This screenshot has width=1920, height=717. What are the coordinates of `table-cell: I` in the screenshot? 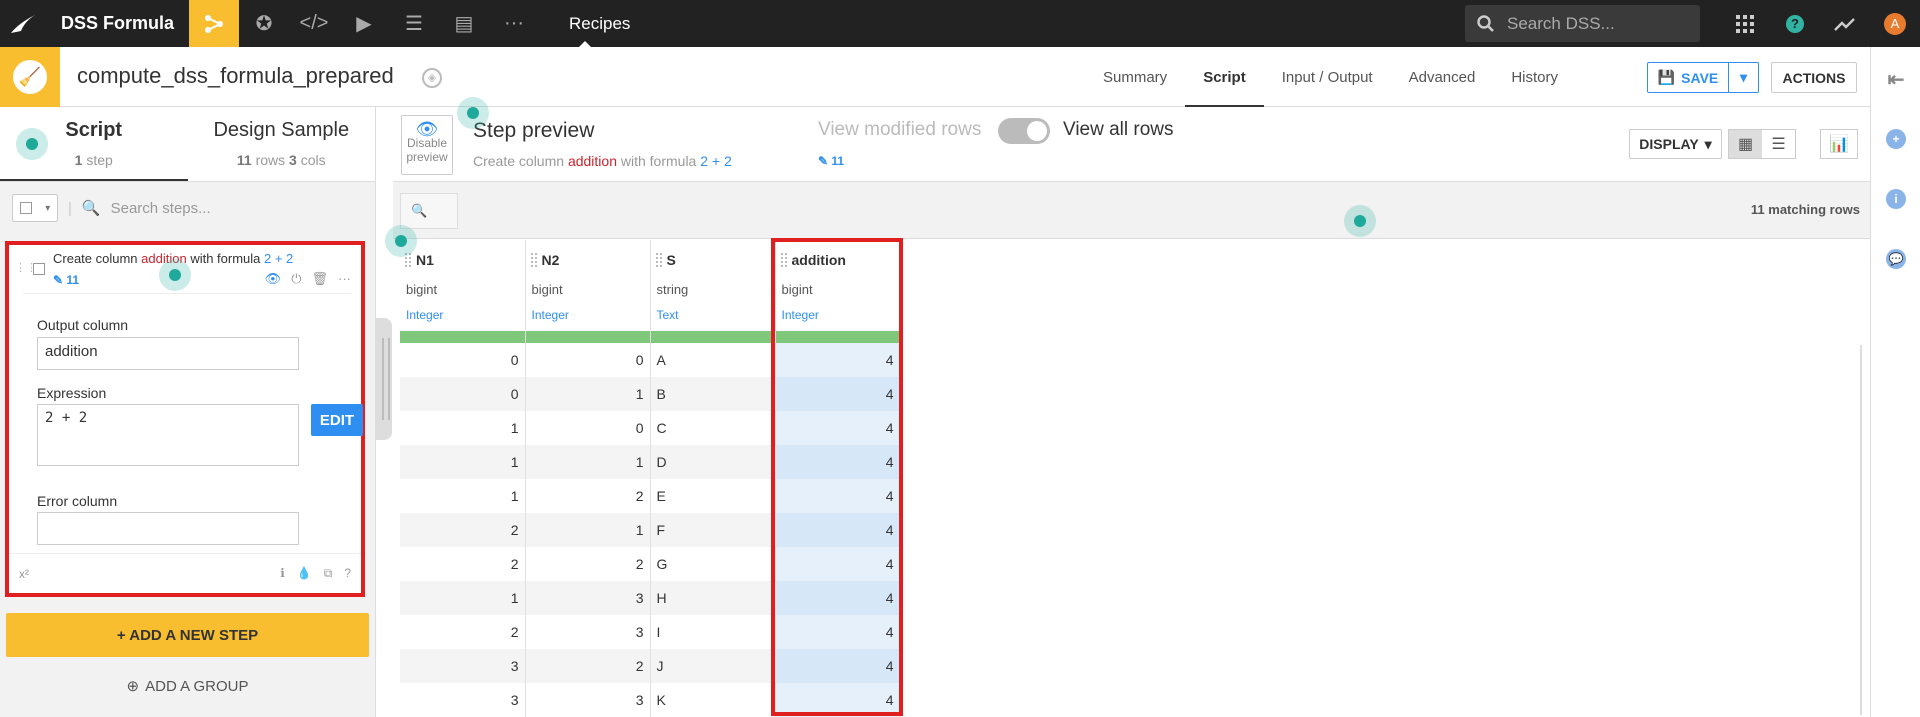 It's located at (713, 632).